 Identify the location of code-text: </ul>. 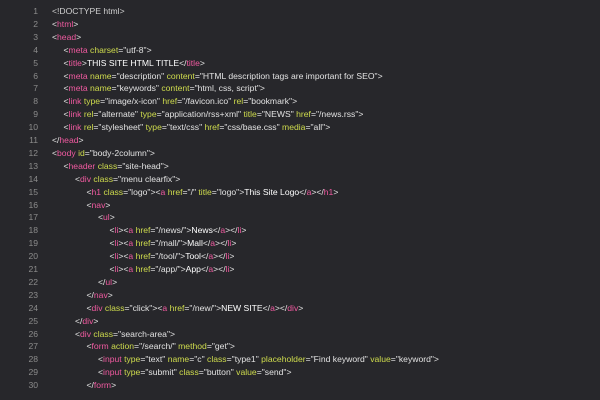
(107, 282).